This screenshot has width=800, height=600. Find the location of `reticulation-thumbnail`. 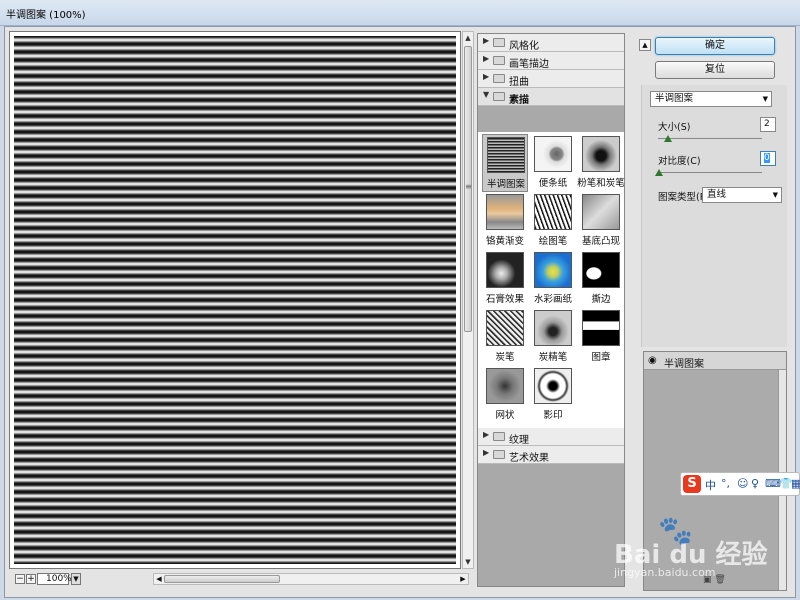

reticulation-thumbnail is located at coordinates (505, 386).